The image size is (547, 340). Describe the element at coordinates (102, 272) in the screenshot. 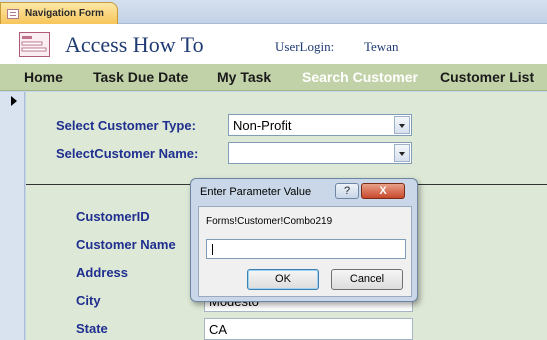

I see `address-label: Address` at that location.